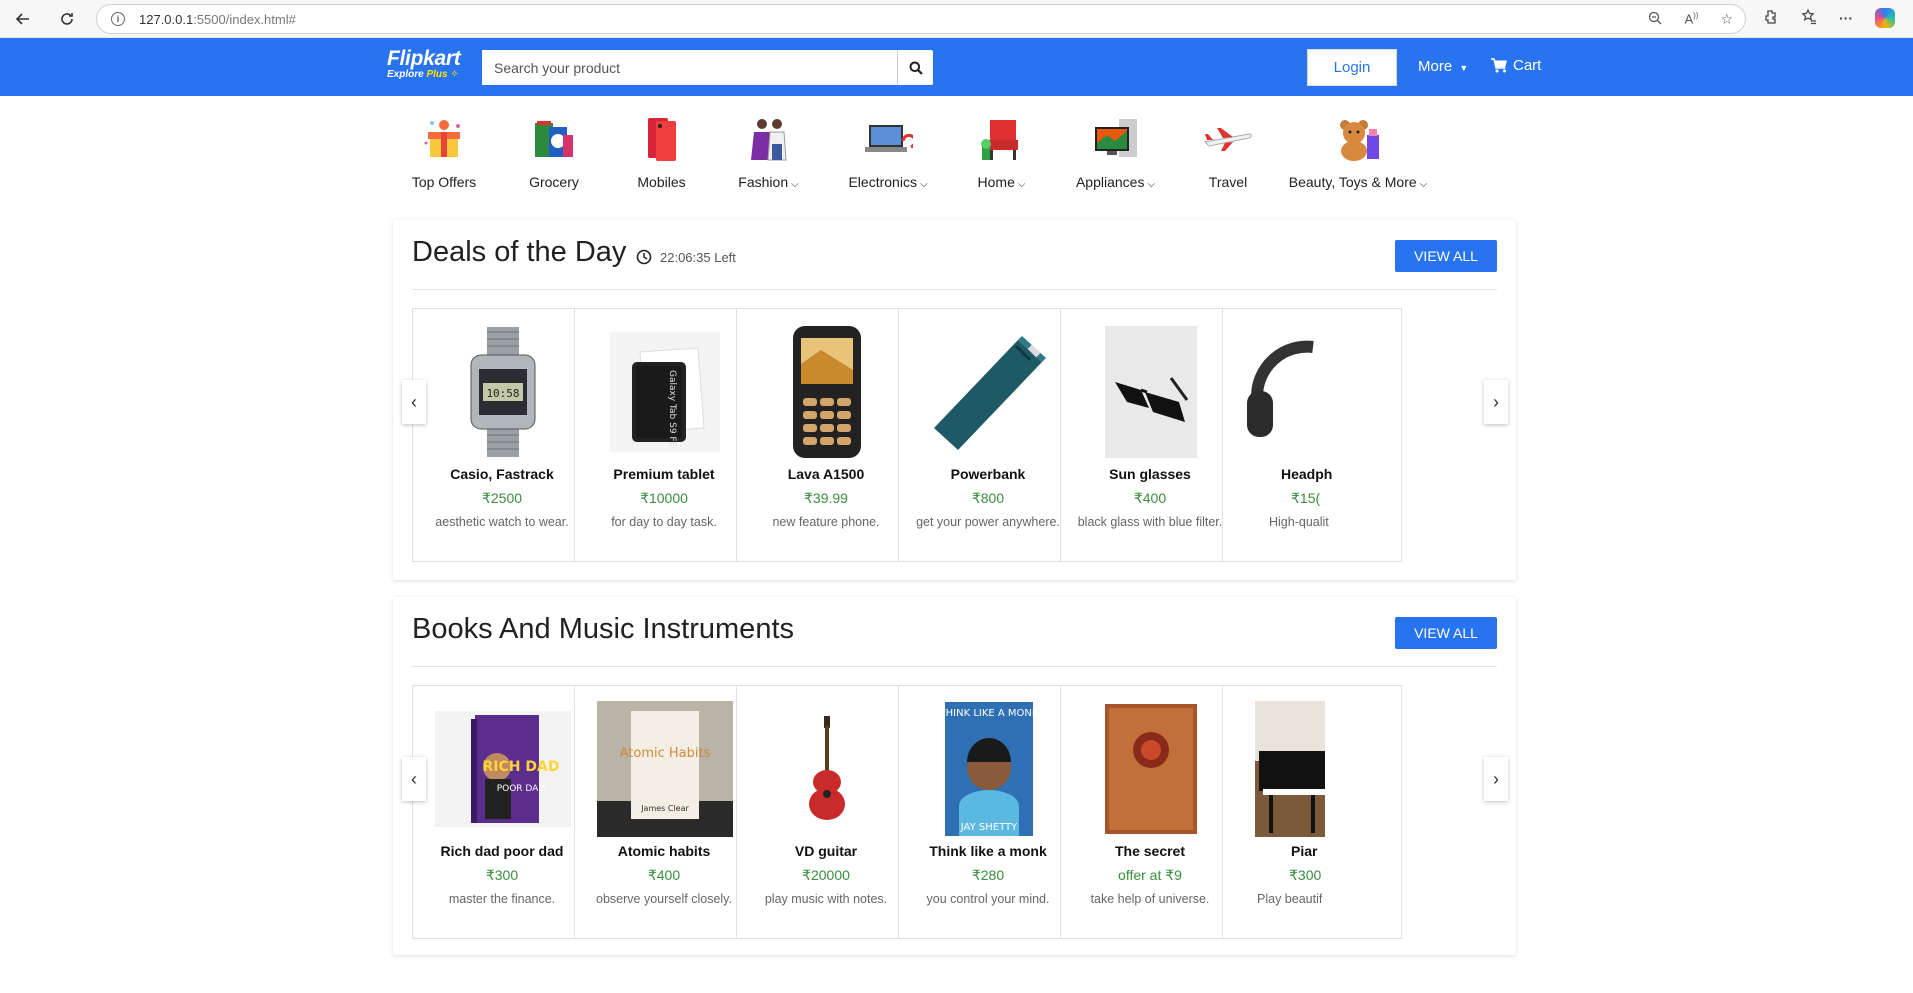 This screenshot has width=1913, height=993. I want to click on category-travel: Travel, so click(1228, 150).